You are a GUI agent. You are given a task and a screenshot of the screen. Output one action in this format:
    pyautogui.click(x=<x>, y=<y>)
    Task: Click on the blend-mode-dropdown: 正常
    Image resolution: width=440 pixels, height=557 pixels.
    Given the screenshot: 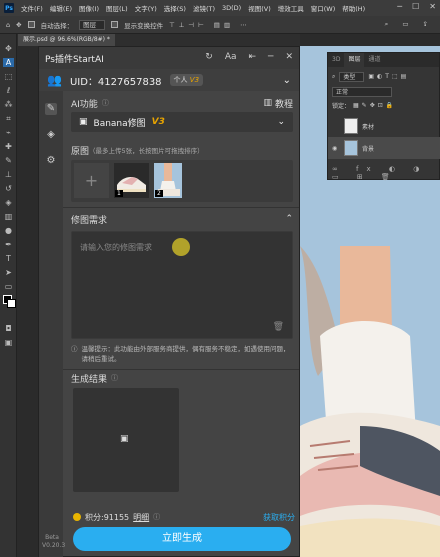 What is the action you would take?
    pyautogui.click(x=362, y=91)
    